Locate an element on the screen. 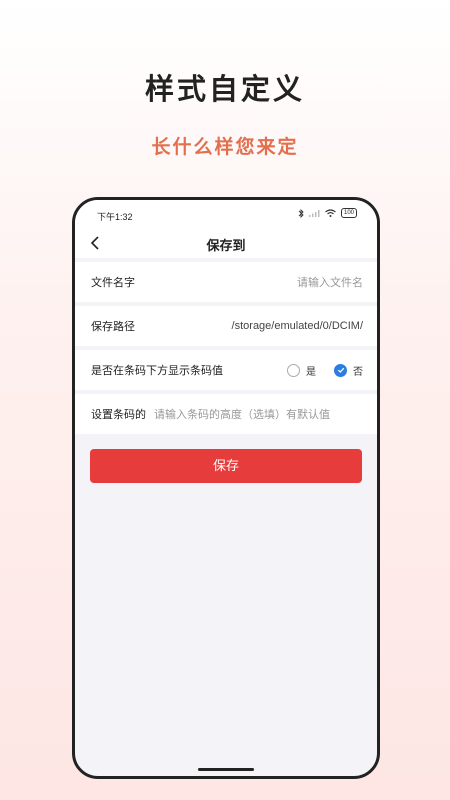  status-bar: 下午1:32 100 is located at coordinates (226, 214).